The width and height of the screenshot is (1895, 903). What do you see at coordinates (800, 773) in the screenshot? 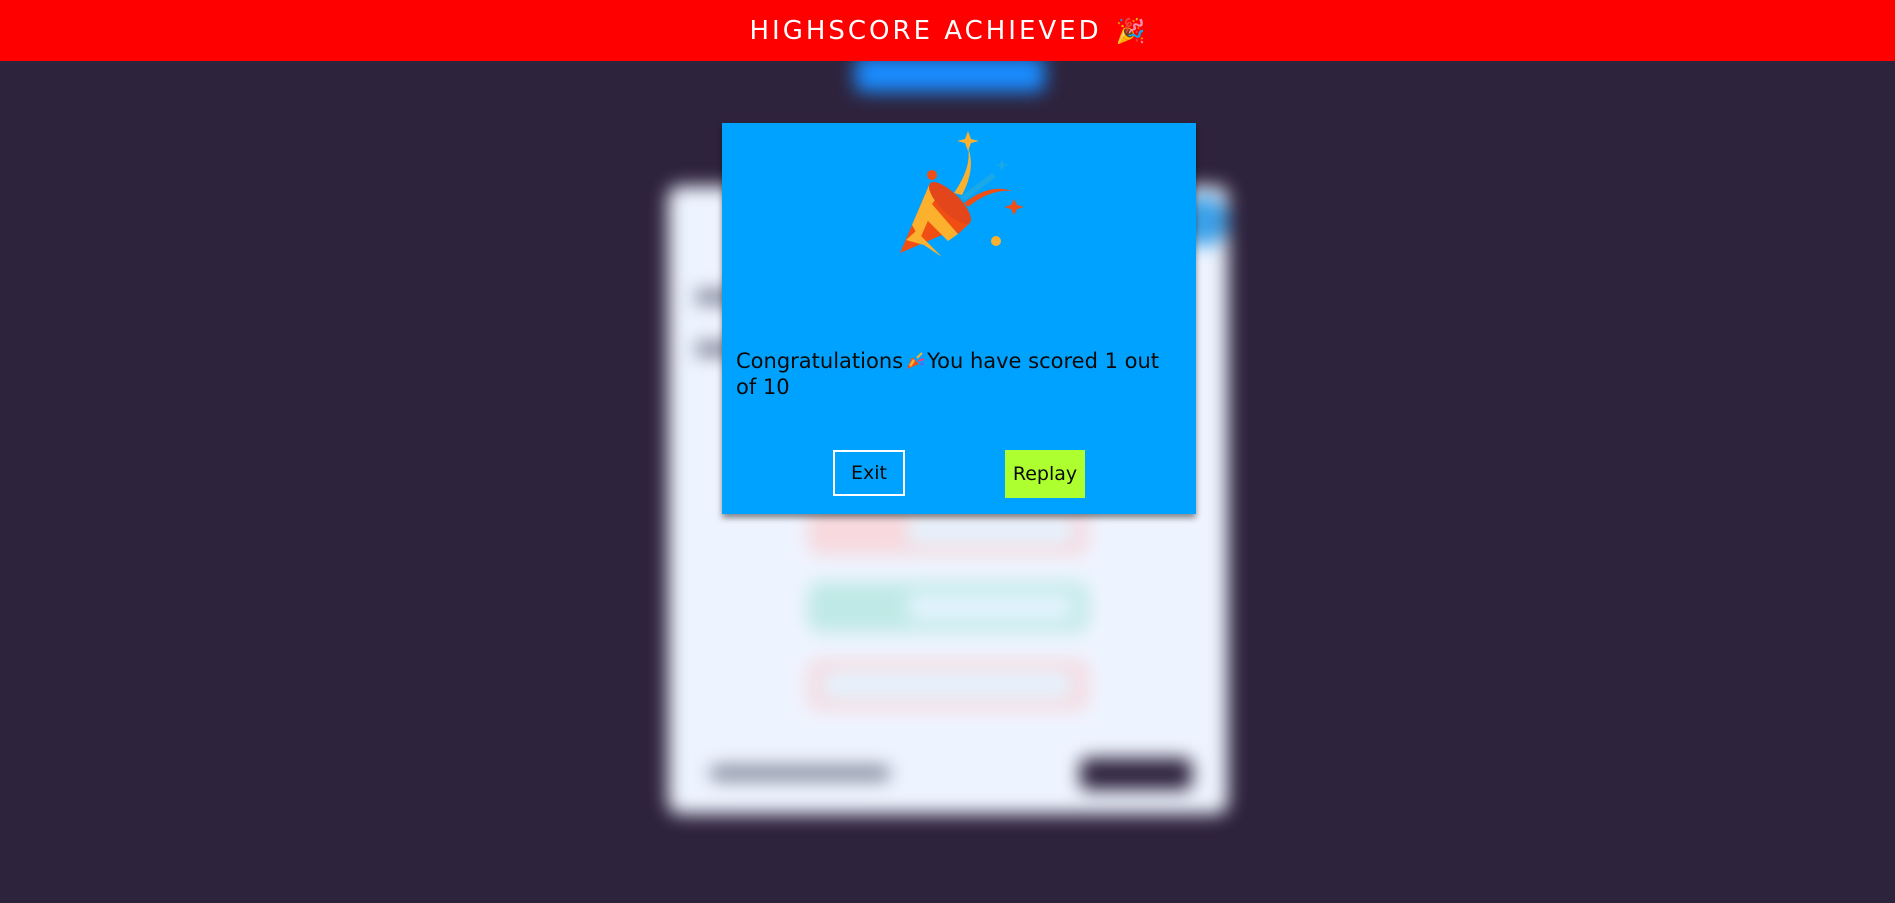
I see `background-footer-text` at bounding box center [800, 773].